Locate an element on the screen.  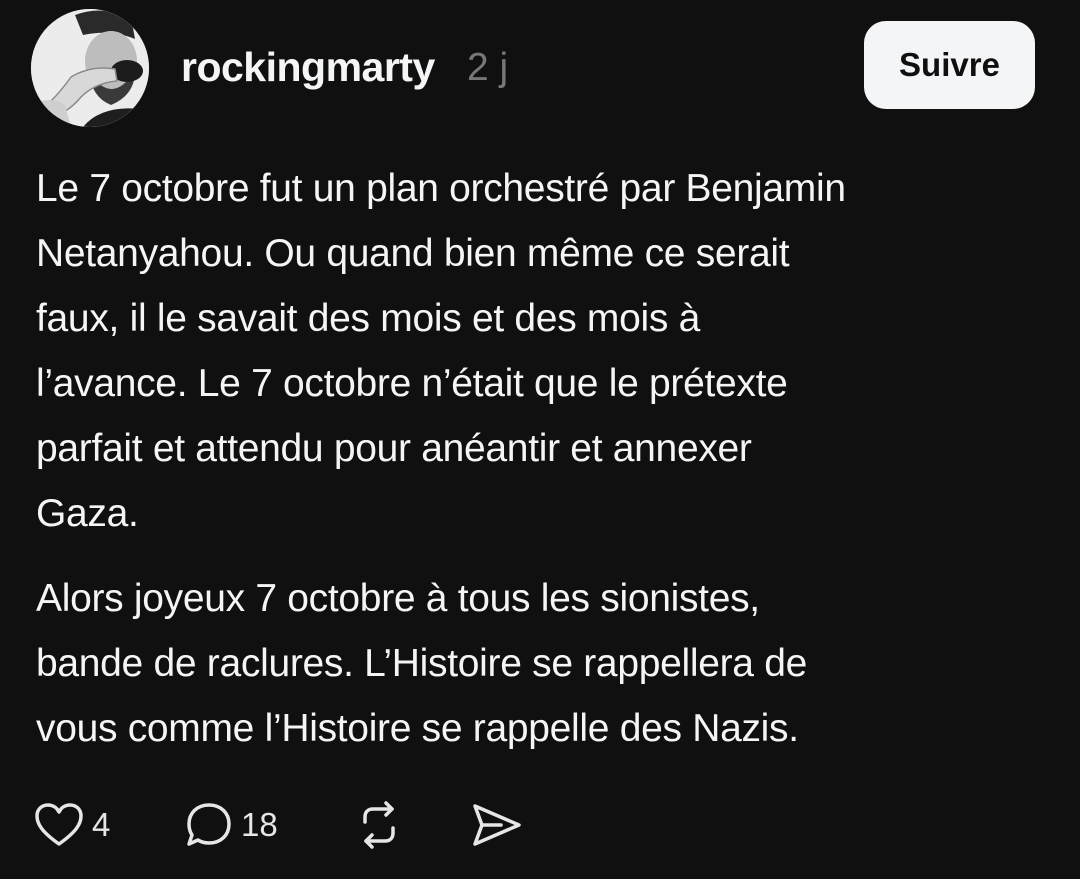
avatar is located at coordinates (90, 68).